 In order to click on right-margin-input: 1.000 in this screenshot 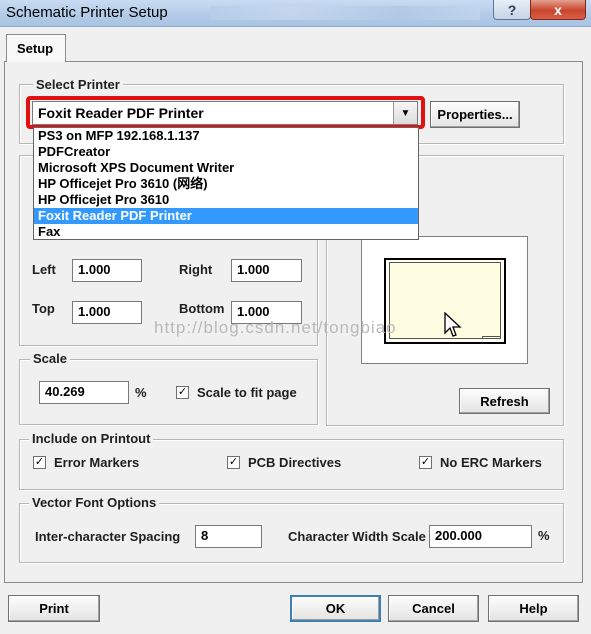, I will do `click(266, 270)`.